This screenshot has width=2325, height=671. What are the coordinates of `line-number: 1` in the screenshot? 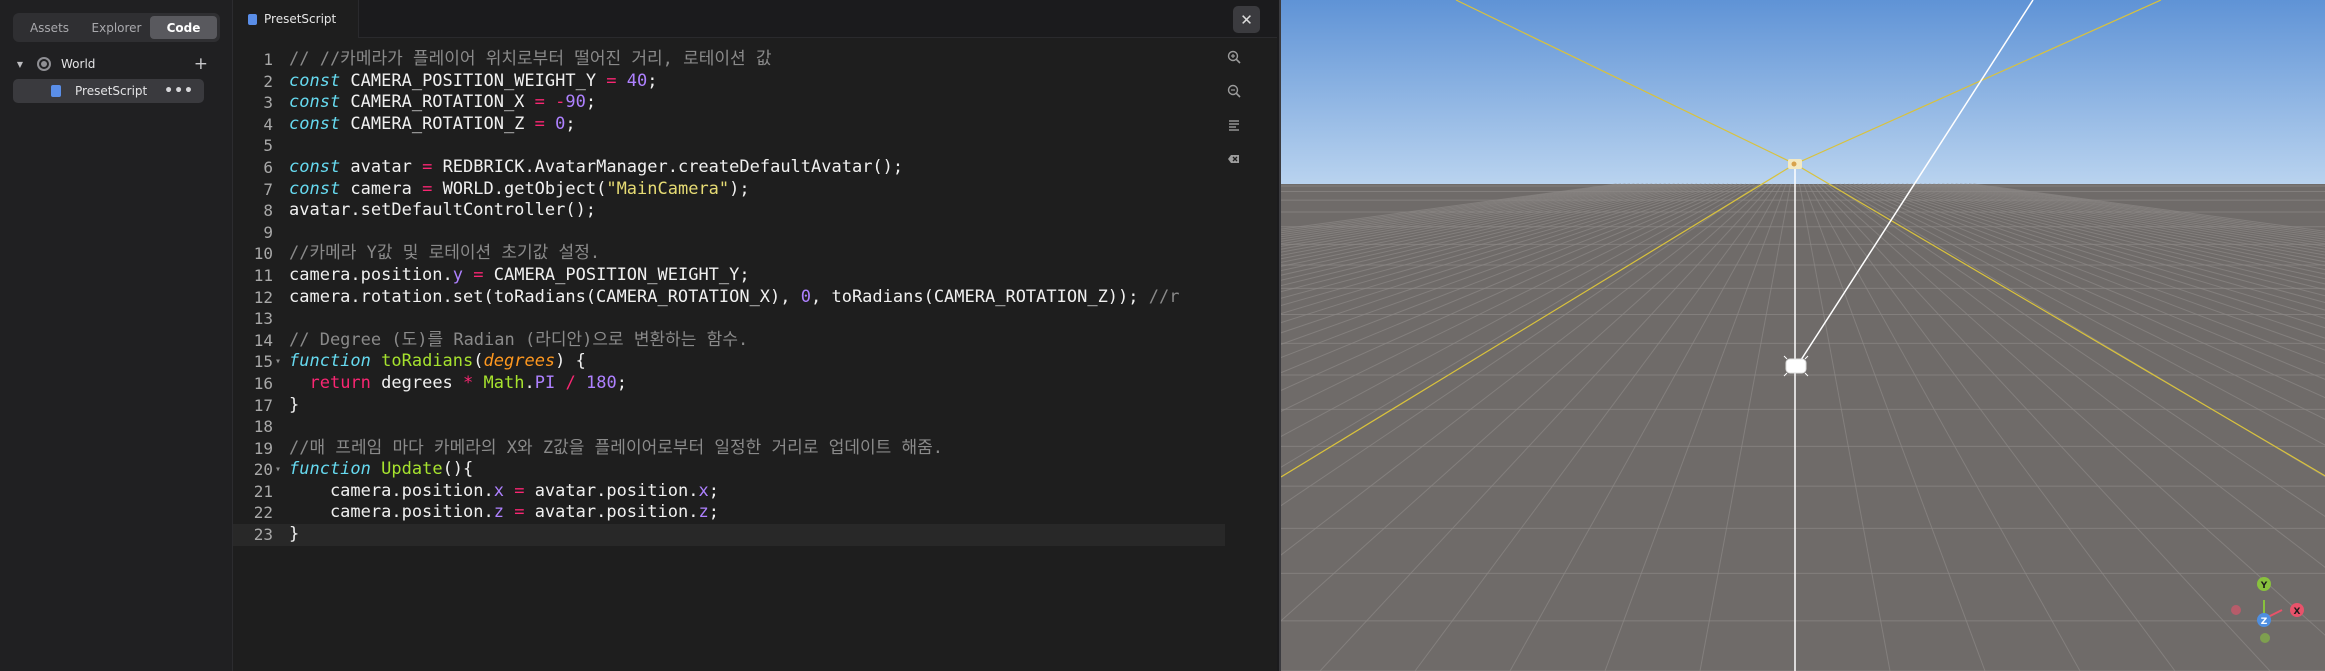 It's located at (268, 59).